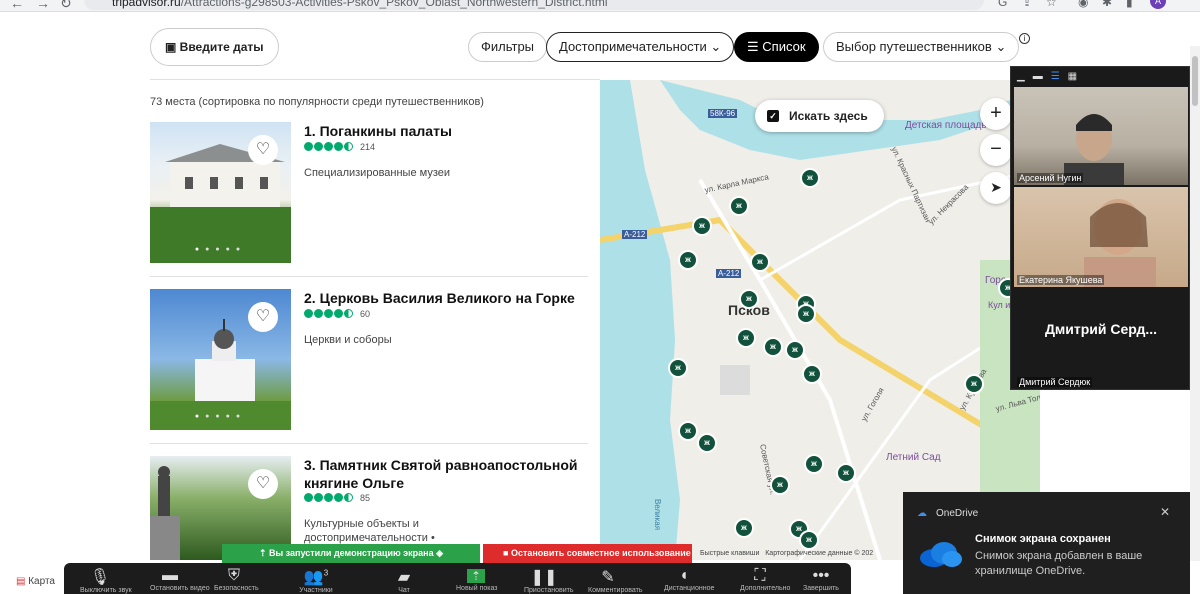 The height and width of the screenshot is (594, 1200). I want to click on back-icon: ←, so click(17, 5).